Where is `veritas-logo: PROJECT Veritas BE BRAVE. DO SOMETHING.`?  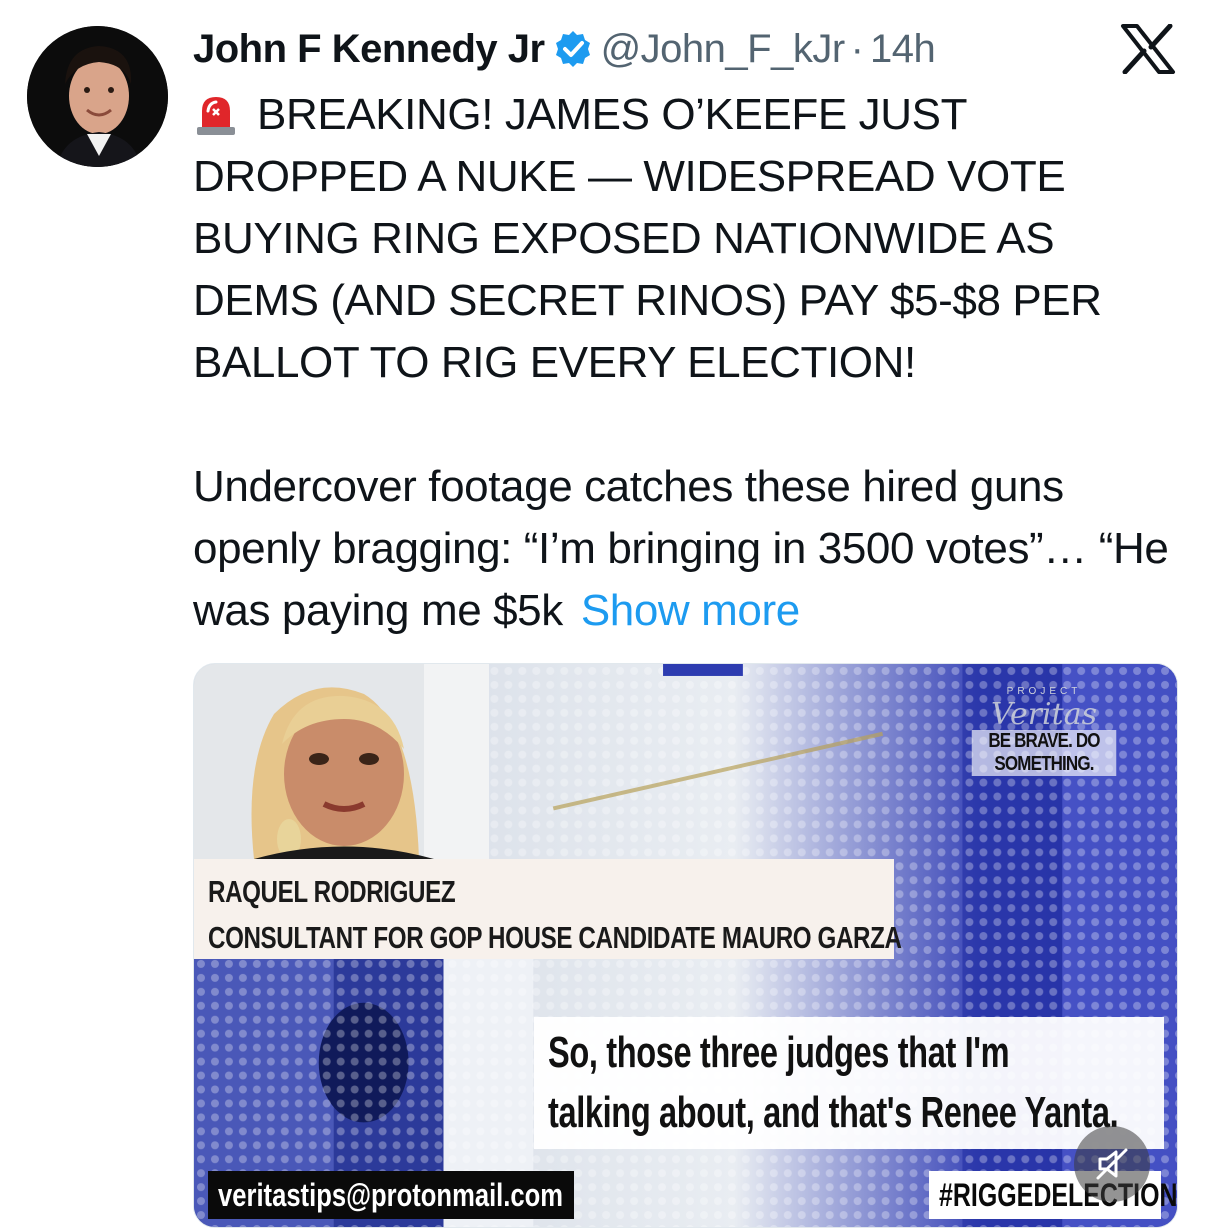 veritas-logo: PROJECT Veritas BE BRAVE. DO SOMETHING. is located at coordinates (1044, 731).